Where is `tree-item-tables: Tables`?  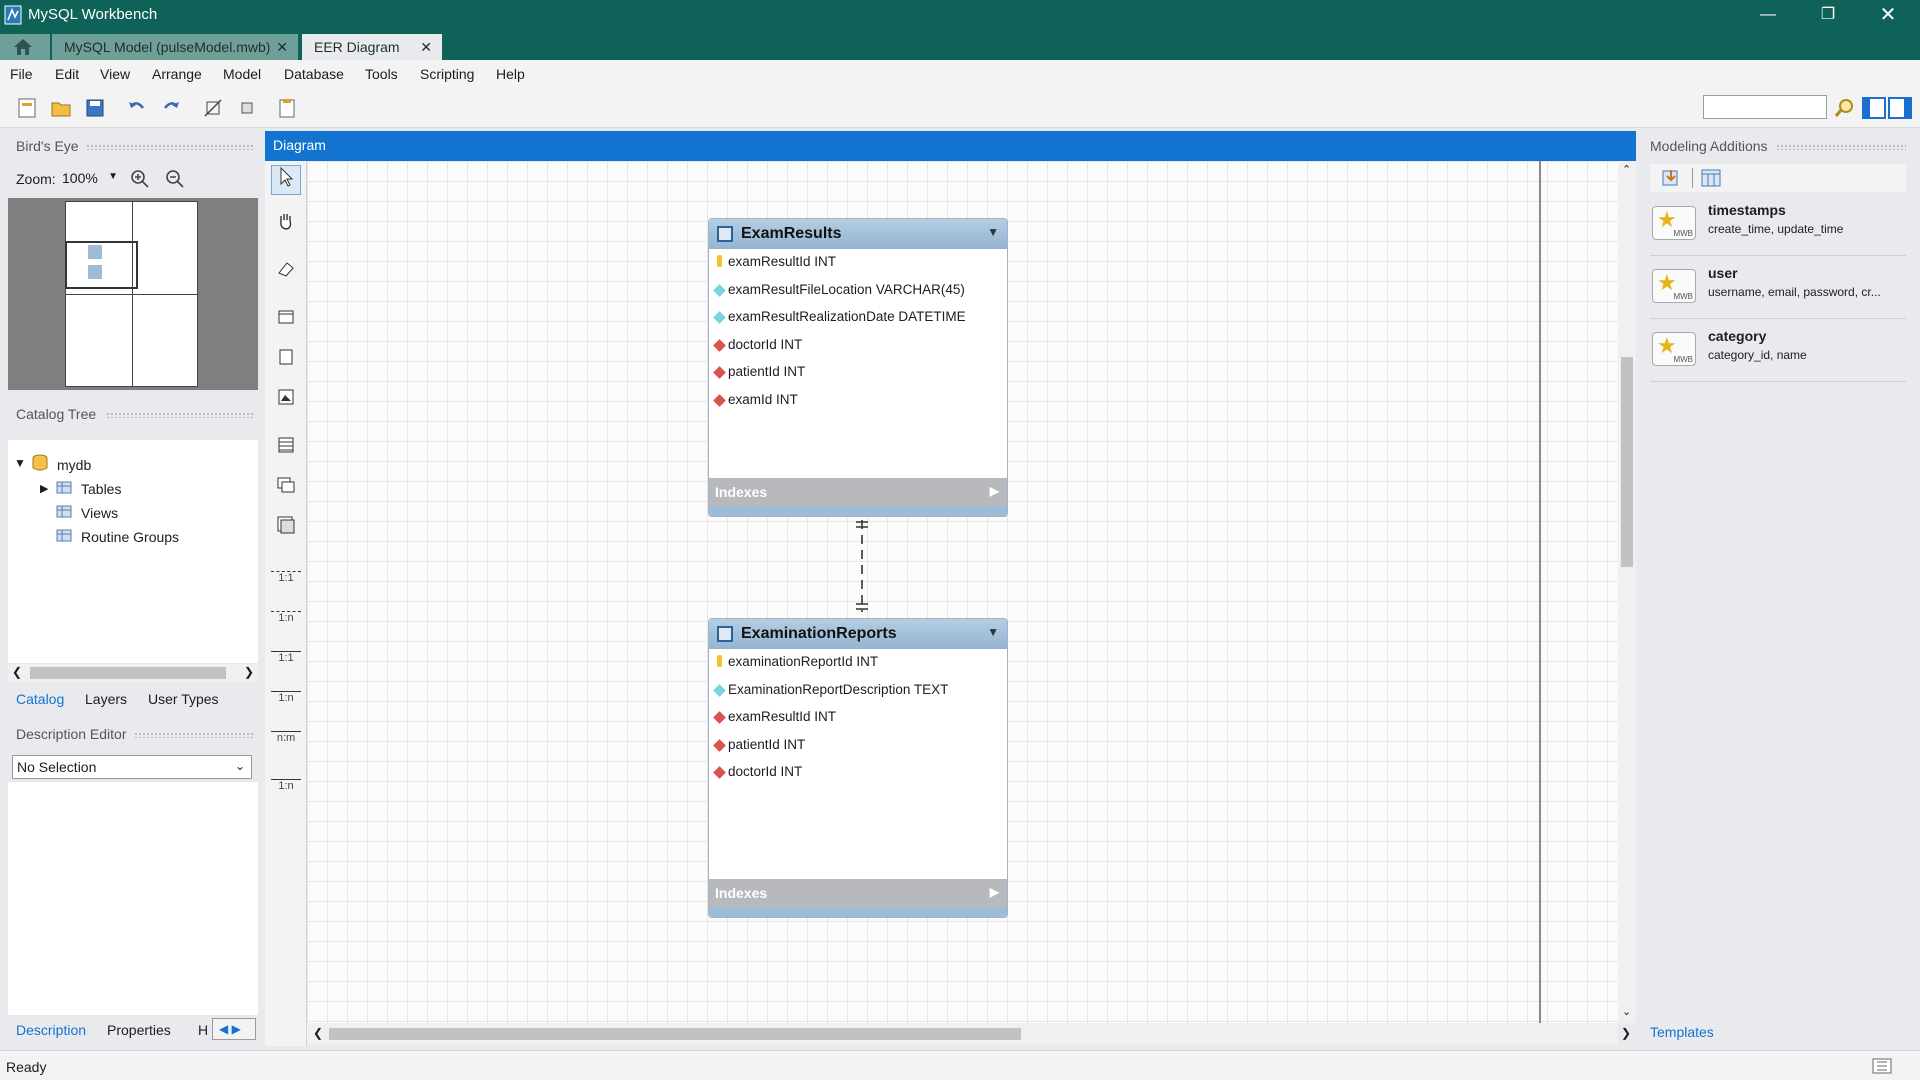
tree-item-tables: Tables is located at coordinates (101, 489).